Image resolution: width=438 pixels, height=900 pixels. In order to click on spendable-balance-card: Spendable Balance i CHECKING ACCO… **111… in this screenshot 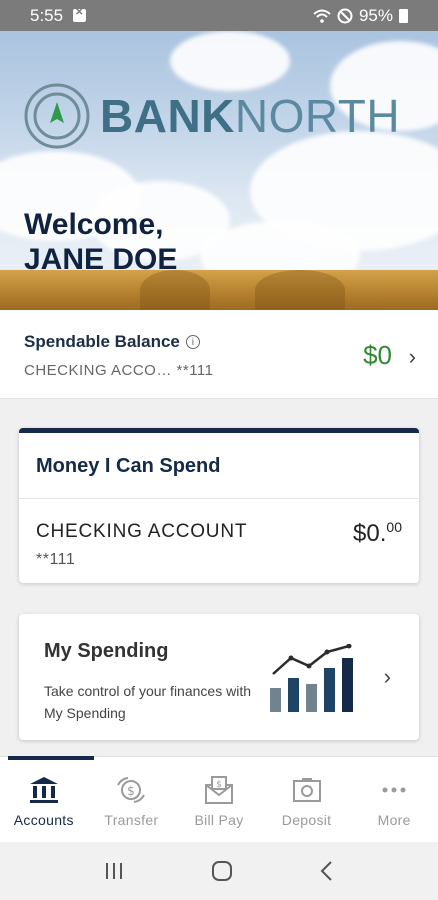, I will do `click(219, 354)`.